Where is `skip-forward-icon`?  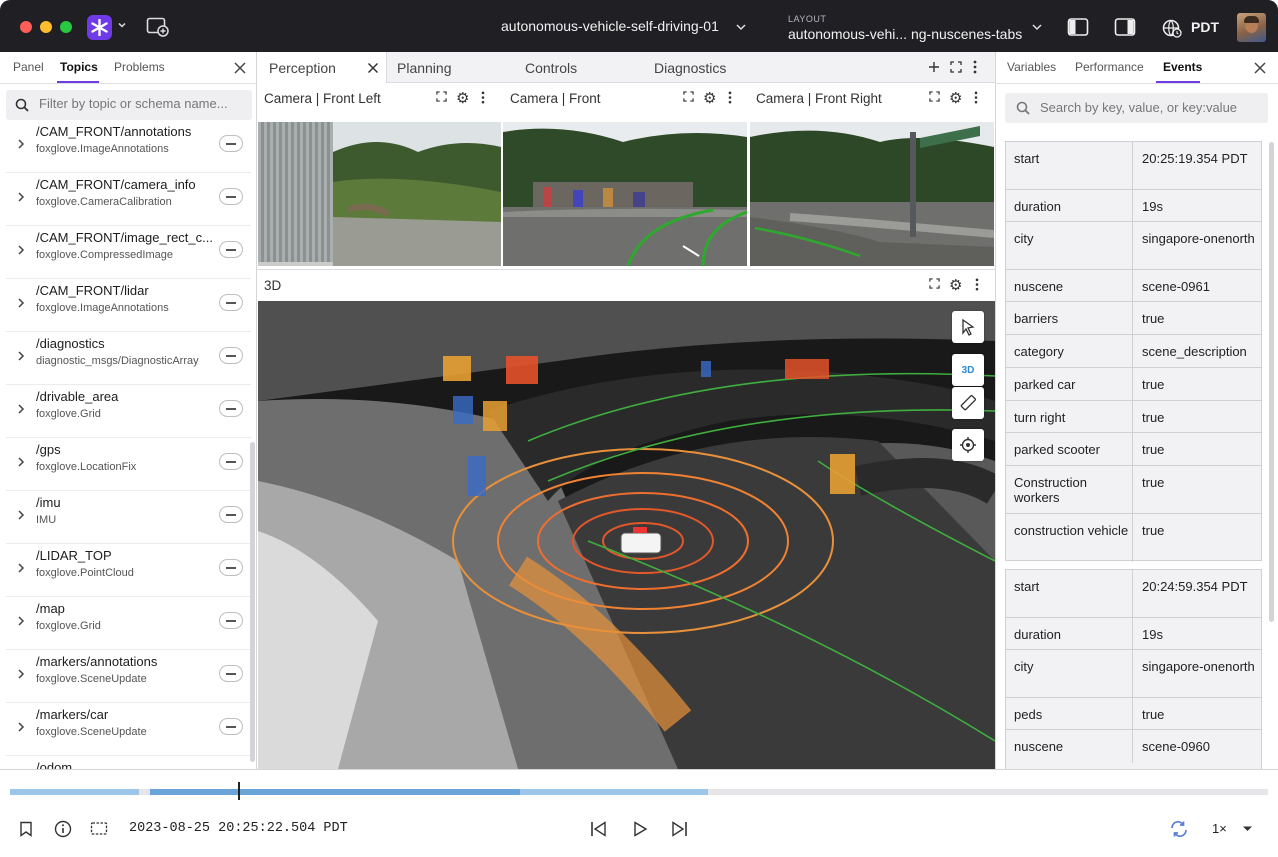
skip-forward-icon is located at coordinates (679, 829).